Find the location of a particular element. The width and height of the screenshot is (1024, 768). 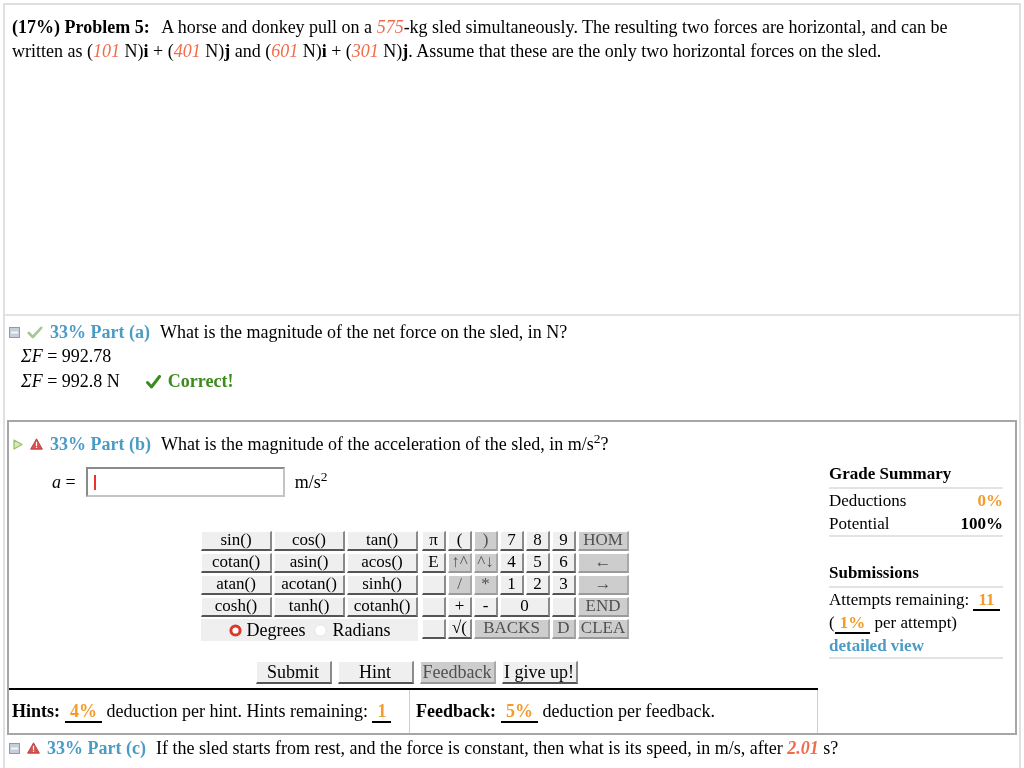

calculator-key: 4 is located at coordinates (512, 563).